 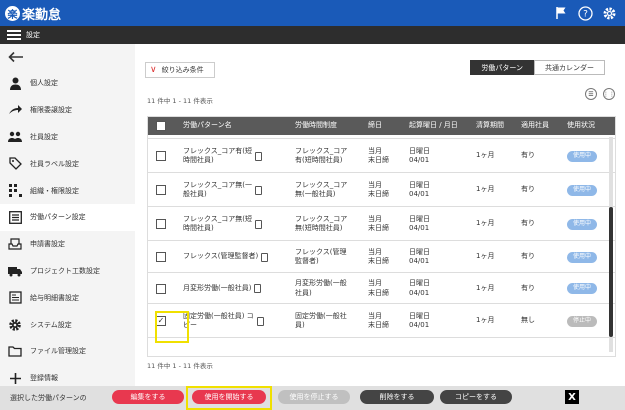 I want to click on sidebar-item: ファイル管理設定, so click(x=67, y=351).